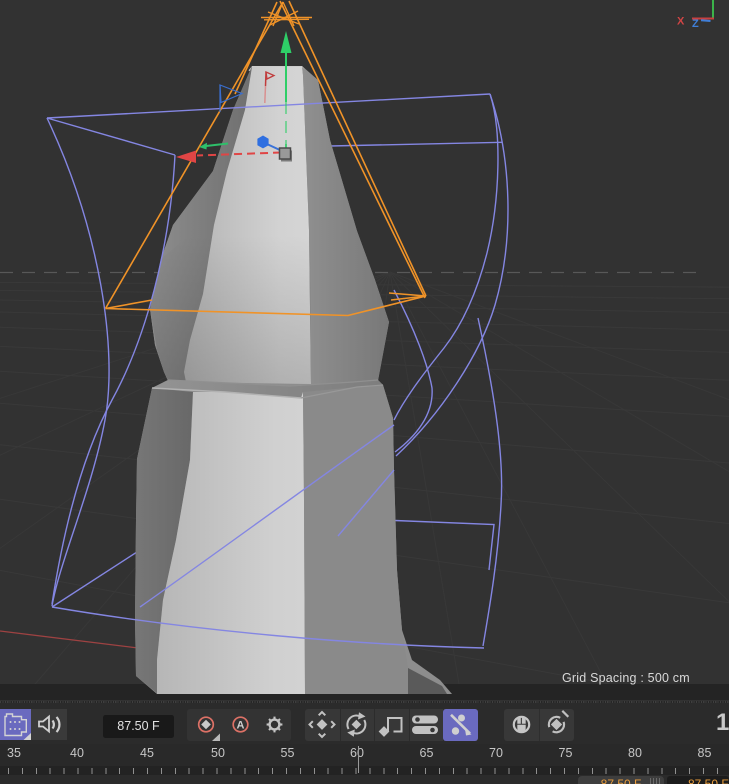  What do you see at coordinates (681, 22) in the screenshot?
I see `svg-text: X` at bounding box center [681, 22].